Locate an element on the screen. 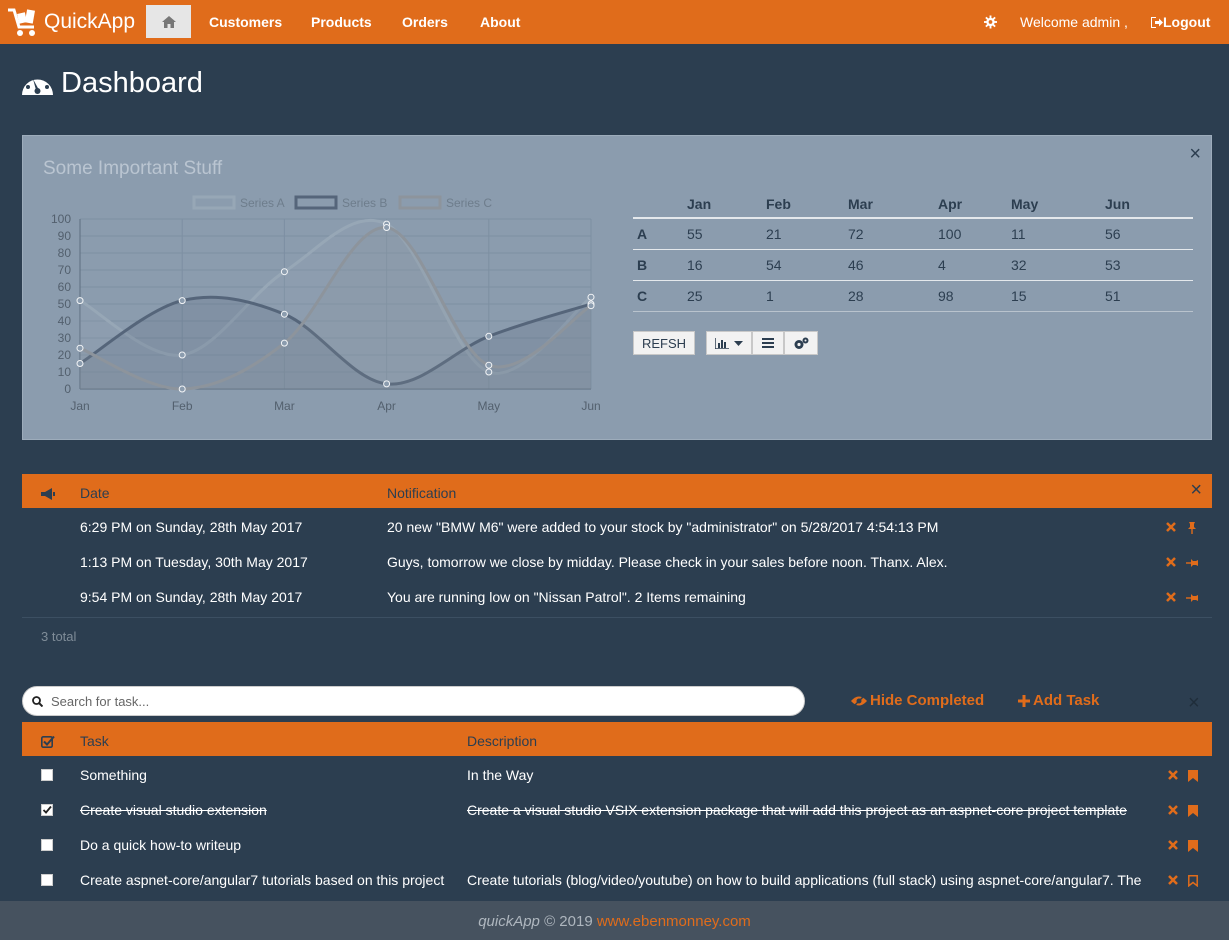  check-square-icon is located at coordinates (48, 741).